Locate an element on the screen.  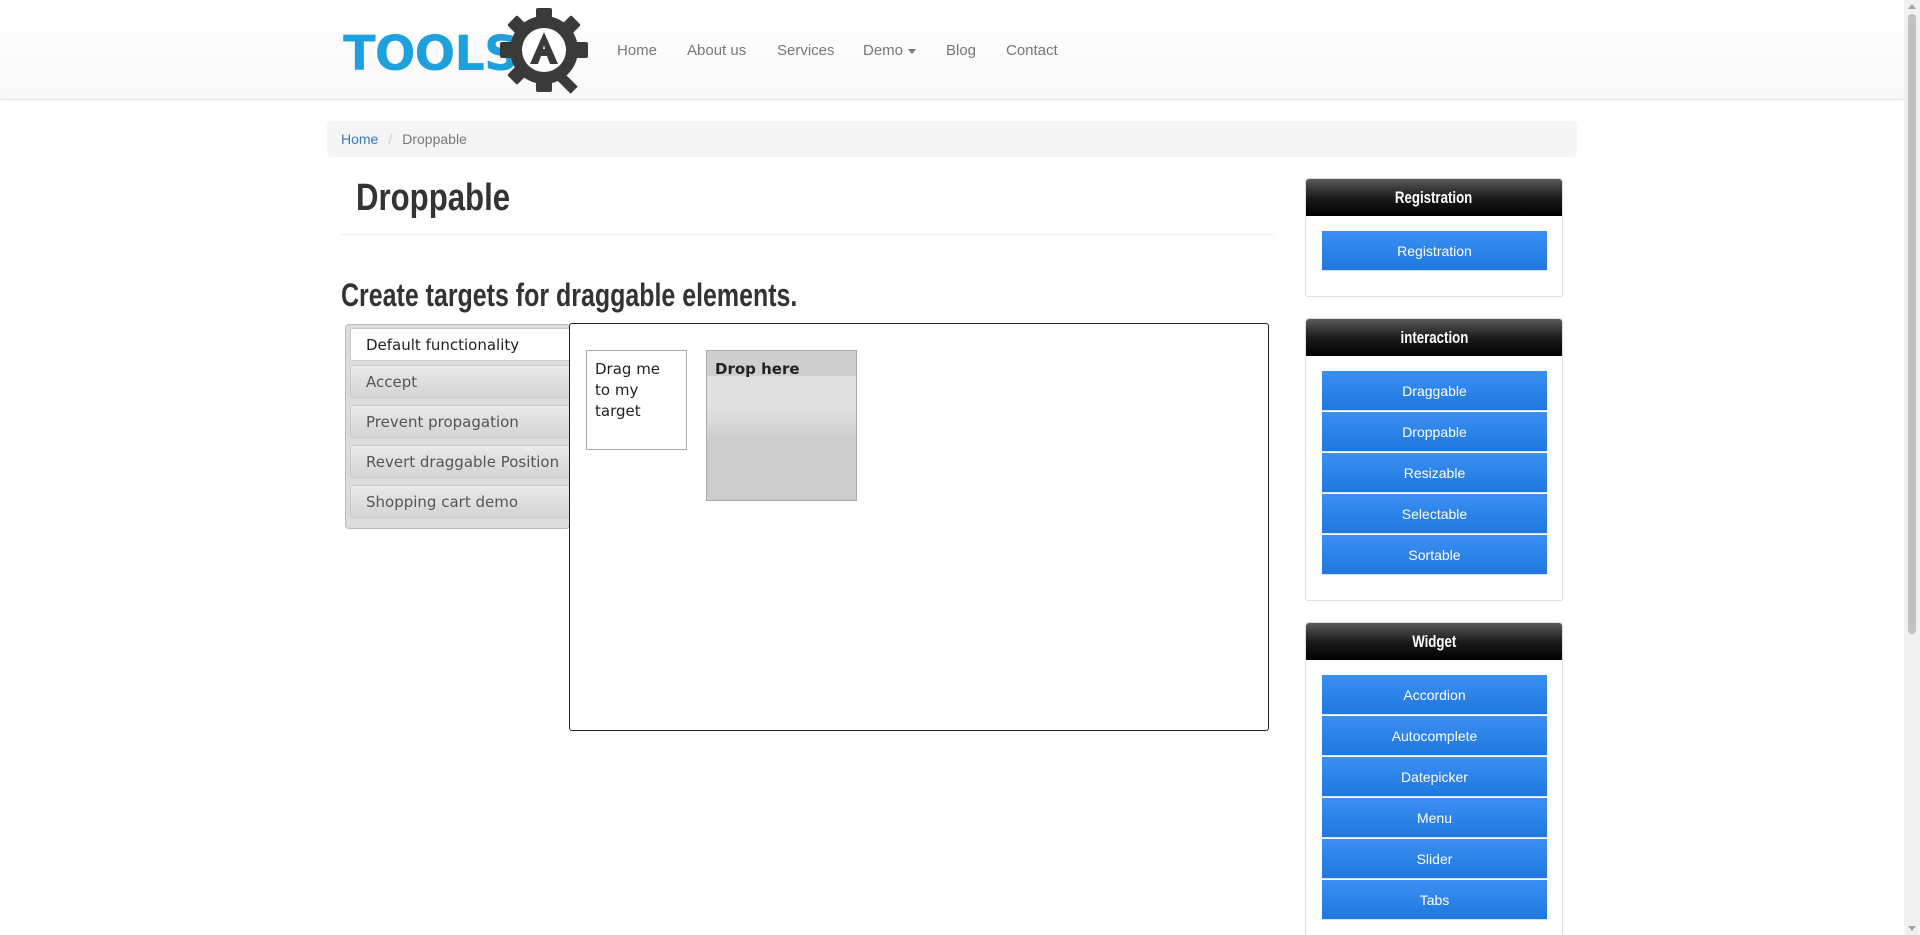
nav-services: Services is located at coordinates (806, 51).